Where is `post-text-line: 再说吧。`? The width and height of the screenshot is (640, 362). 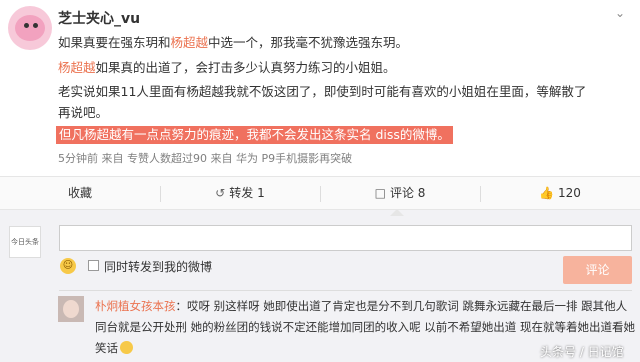 post-text-line: 再说吧。 is located at coordinates (83, 112).